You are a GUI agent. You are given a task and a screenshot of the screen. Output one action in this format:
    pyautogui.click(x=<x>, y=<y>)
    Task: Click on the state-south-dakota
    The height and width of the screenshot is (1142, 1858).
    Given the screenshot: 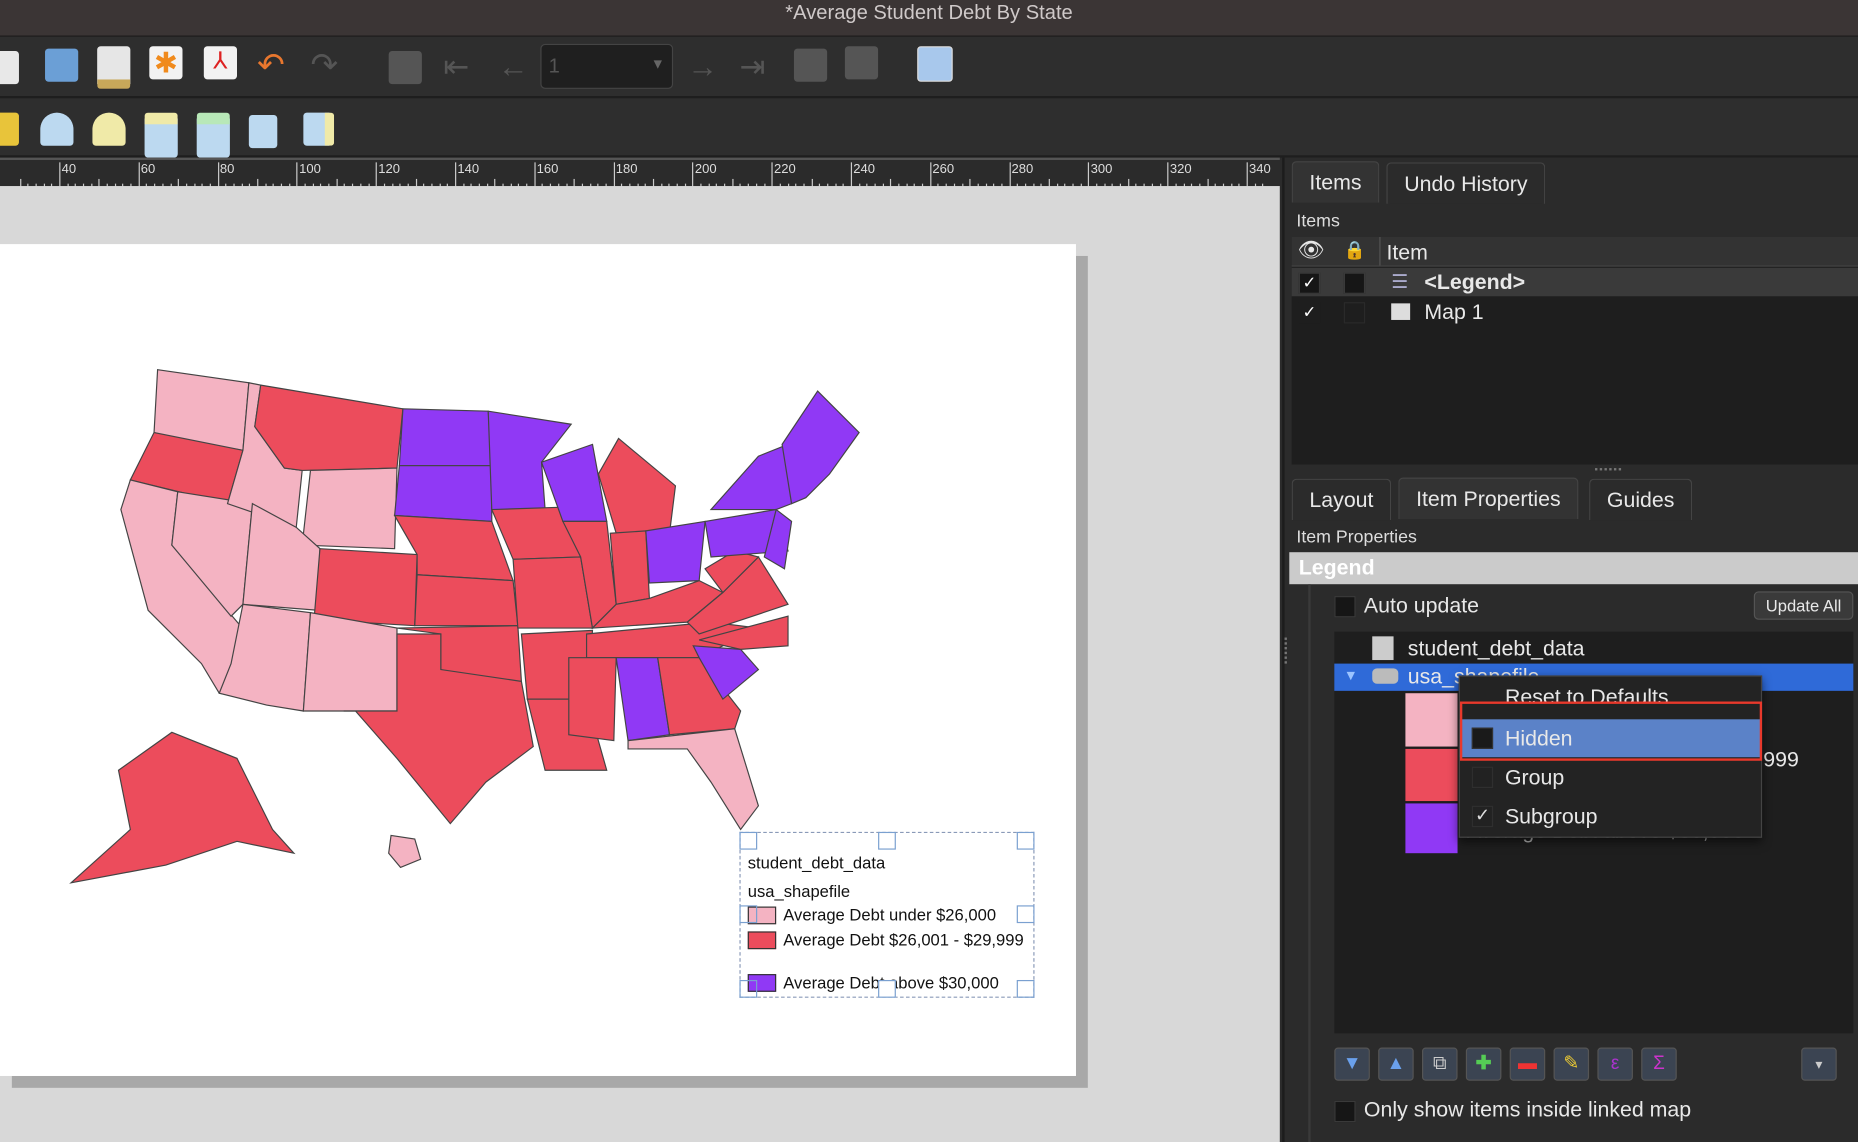 What is the action you would take?
    pyautogui.click(x=443, y=494)
    